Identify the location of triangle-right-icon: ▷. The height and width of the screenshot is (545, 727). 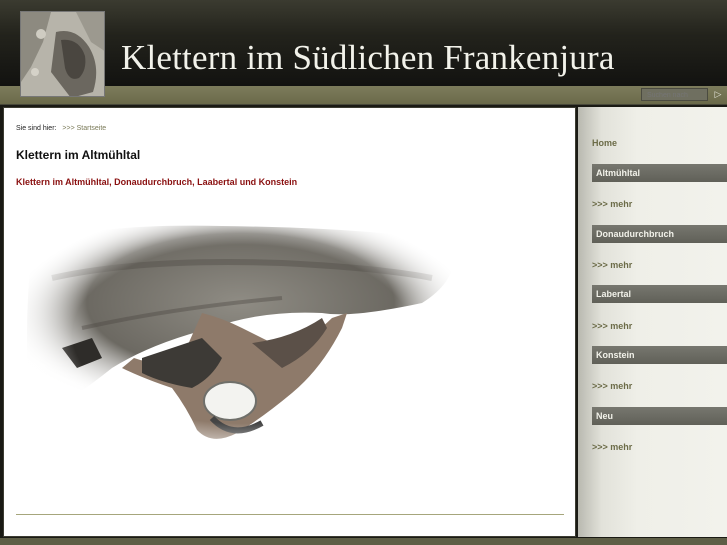
(718, 94).